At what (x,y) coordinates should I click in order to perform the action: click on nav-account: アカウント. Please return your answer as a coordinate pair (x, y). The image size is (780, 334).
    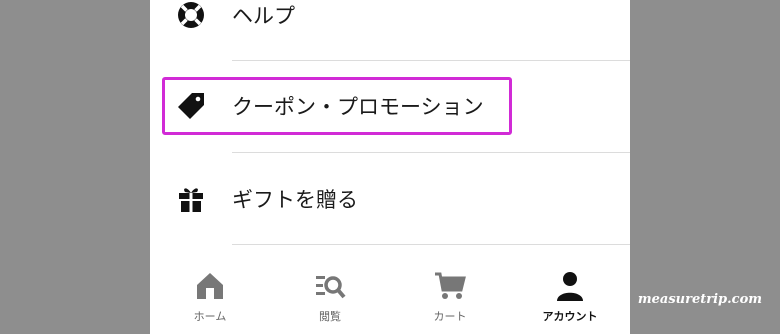
    Looking at the image, I should click on (570, 296).